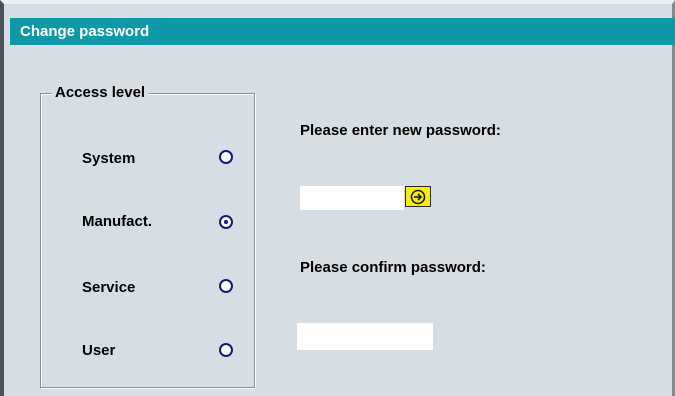 This screenshot has height=396, width=675. I want to click on dialog-title: Change password, so click(85, 31).